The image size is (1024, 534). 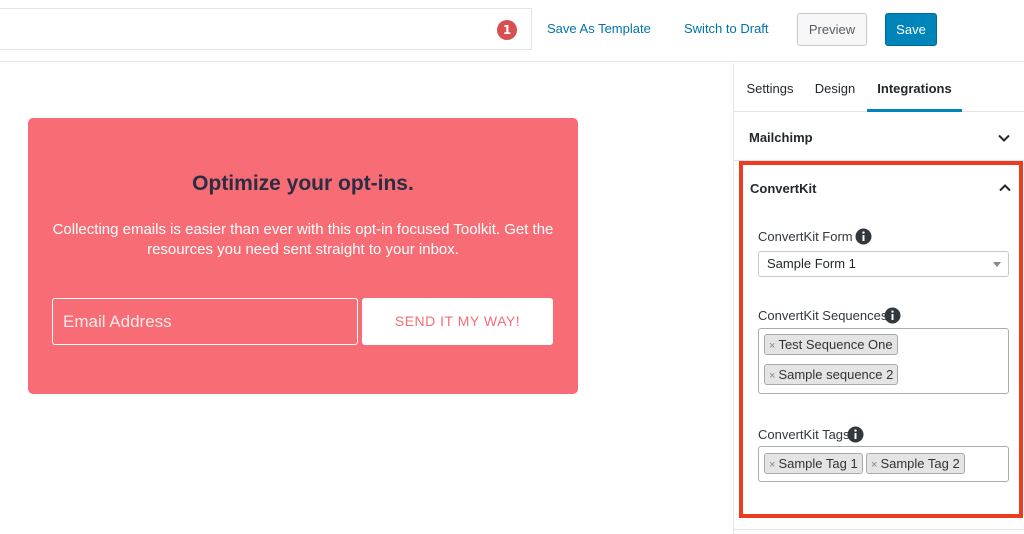 What do you see at coordinates (507, 30) in the screenshot?
I see `notification-badge: 1` at bounding box center [507, 30].